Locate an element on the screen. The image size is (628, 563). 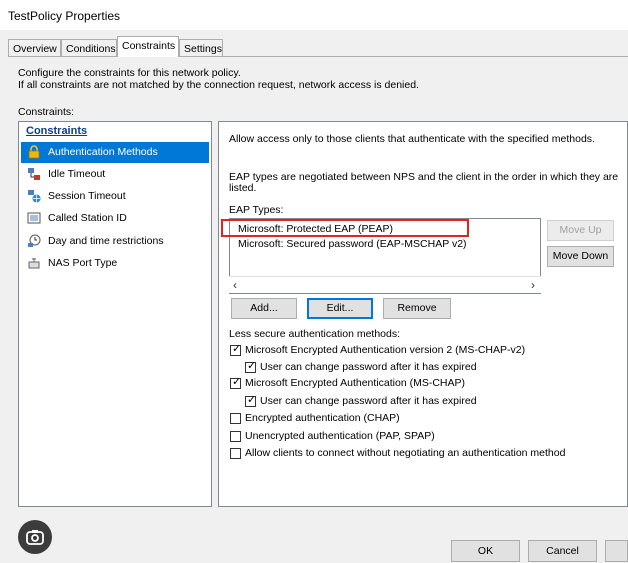
ok-button: OK is located at coordinates (485, 551).